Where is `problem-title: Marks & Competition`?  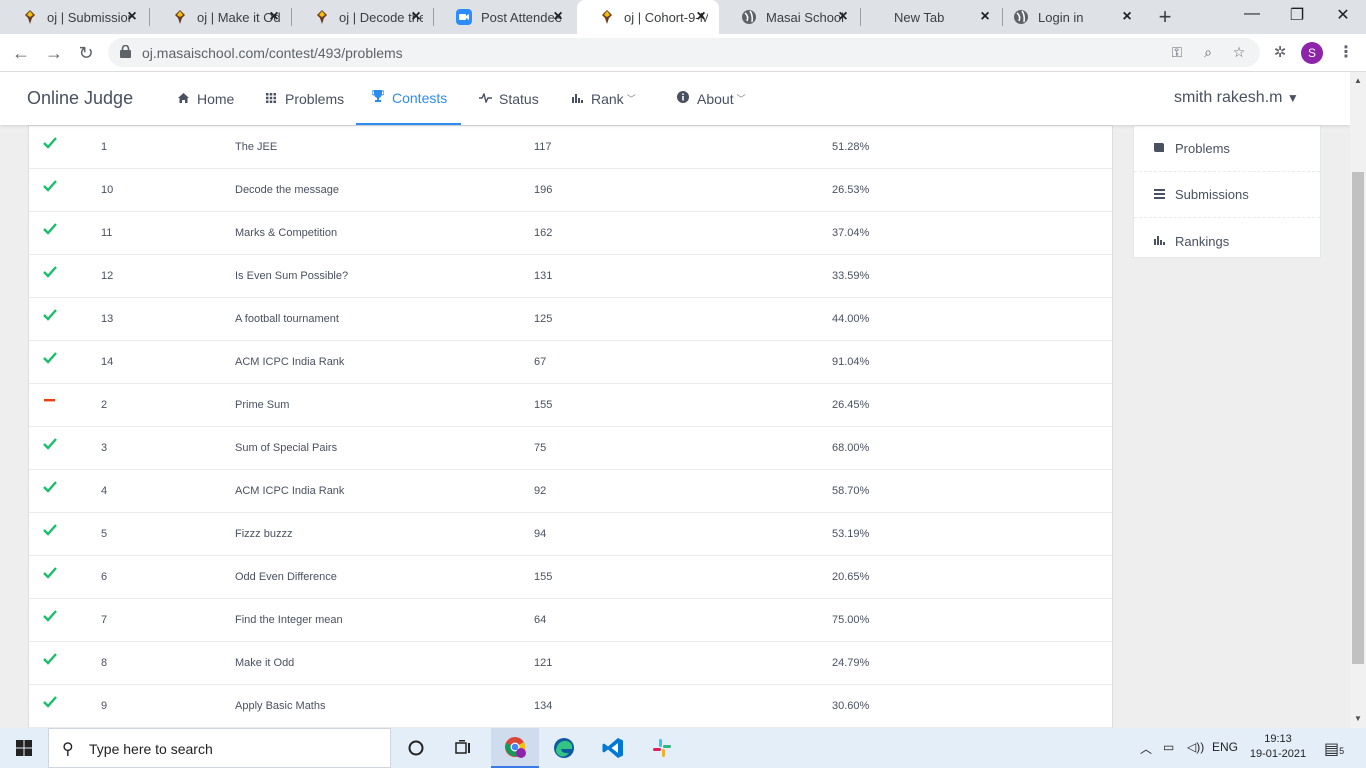
problem-title: Marks & Competition is located at coordinates (286, 233).